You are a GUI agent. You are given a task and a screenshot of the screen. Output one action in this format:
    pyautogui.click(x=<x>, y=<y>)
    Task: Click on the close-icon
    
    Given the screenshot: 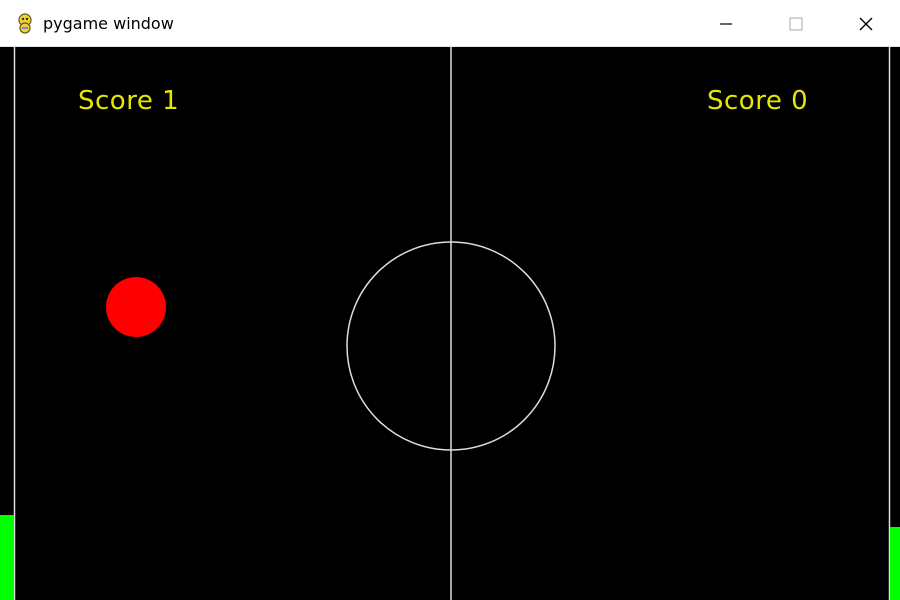 What is the action you would take?
    pyautogui.click(x=866, y=23)
    